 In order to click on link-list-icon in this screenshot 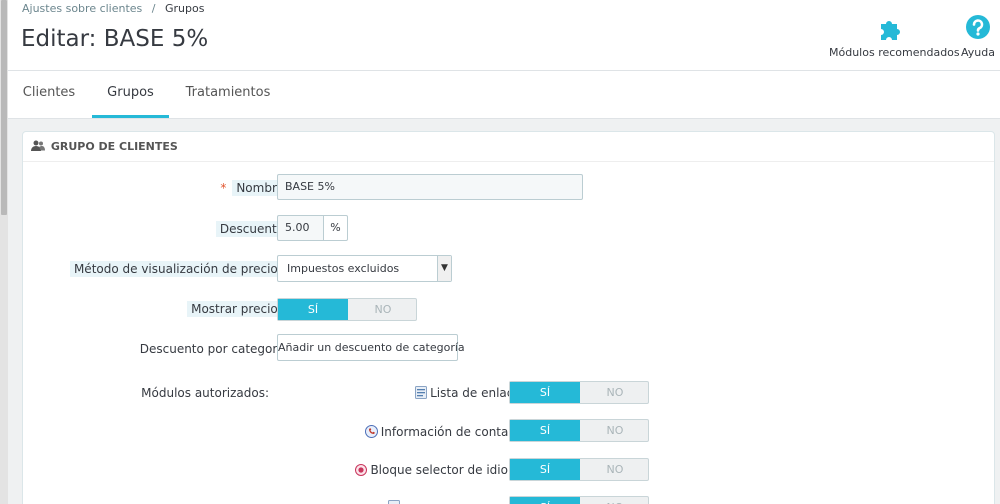, I will do `click(421, 392)`.